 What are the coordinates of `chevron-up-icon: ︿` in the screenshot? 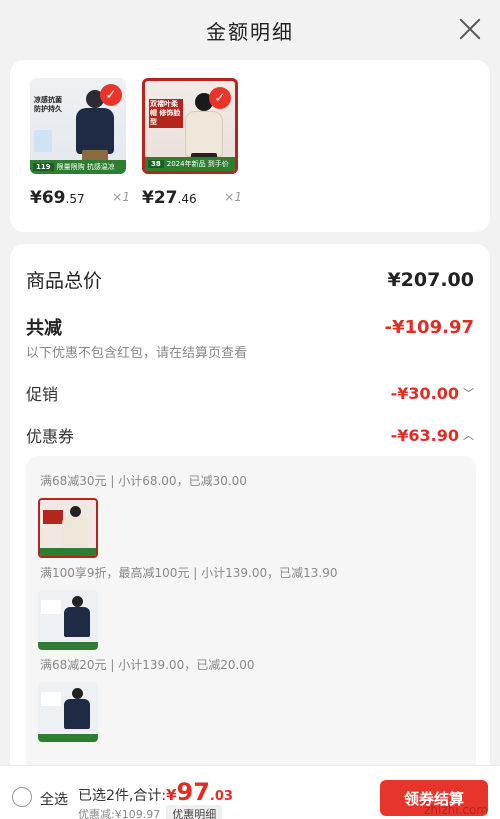 It's located at (468, 435).